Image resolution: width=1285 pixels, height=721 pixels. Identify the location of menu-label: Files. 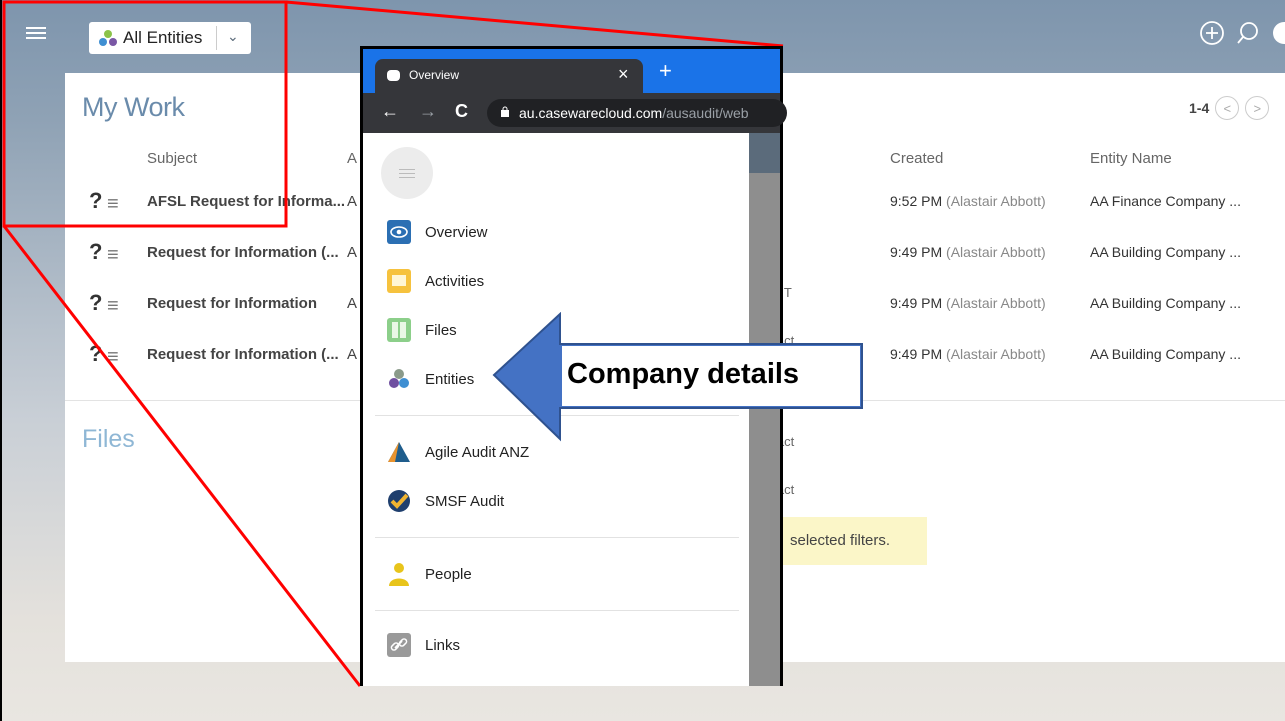
(441, 330).